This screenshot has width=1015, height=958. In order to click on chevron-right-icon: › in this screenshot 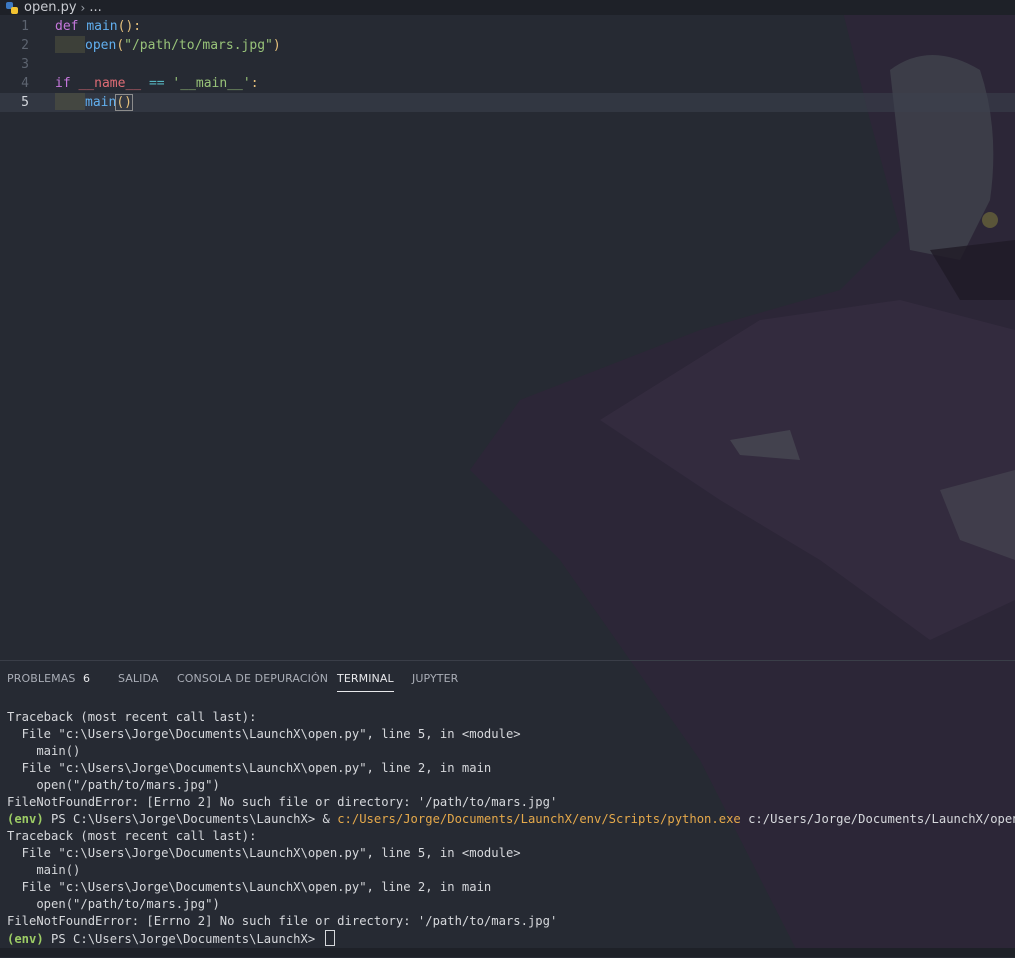, I will do `click(83, 7)`.